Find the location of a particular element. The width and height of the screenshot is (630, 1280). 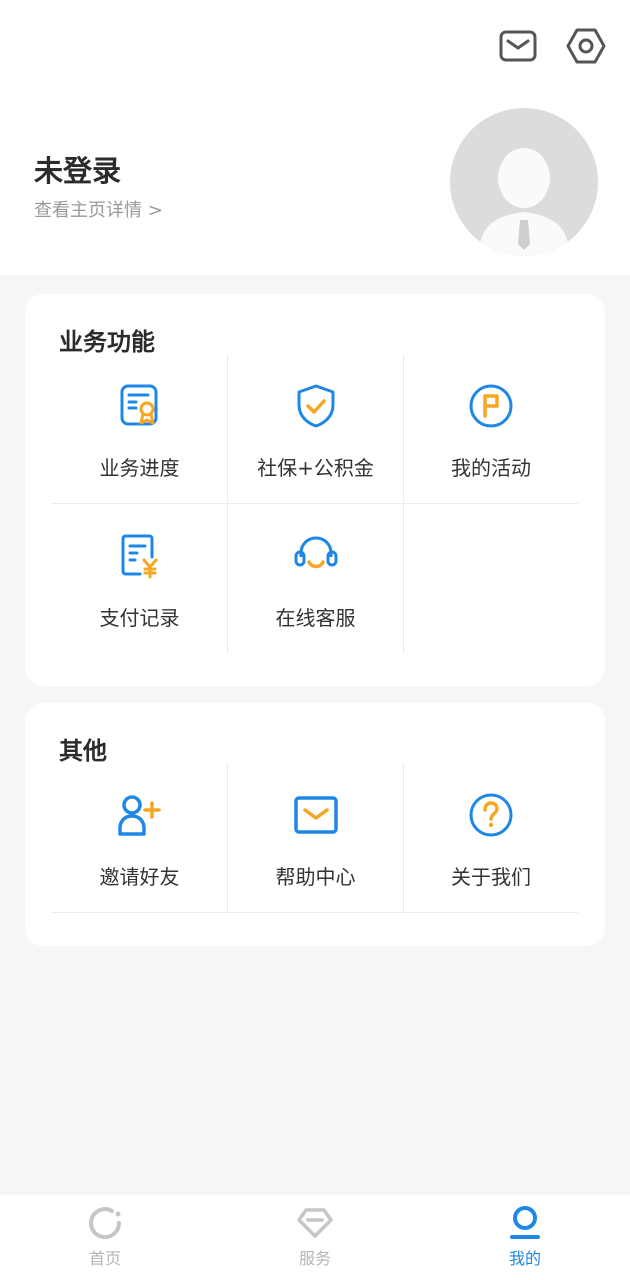

menu-item-help: 帮助中心 is located at coordinates (316, 838).